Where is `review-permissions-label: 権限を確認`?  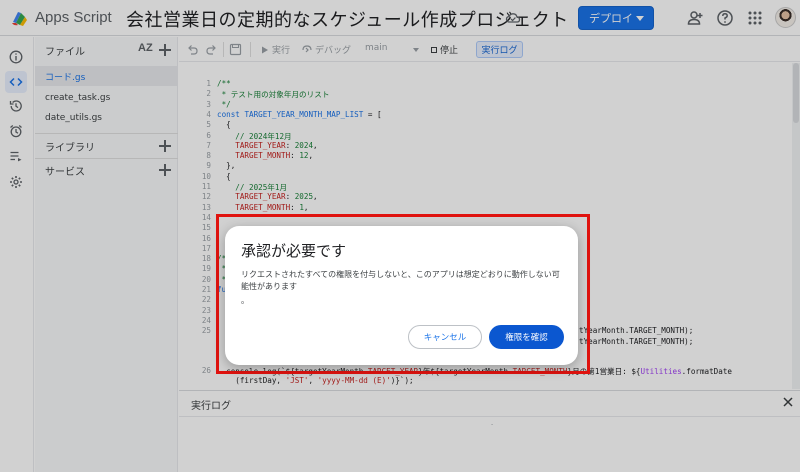
review-permissions-label: 権限を確認 is located at coordinates (526, 338).